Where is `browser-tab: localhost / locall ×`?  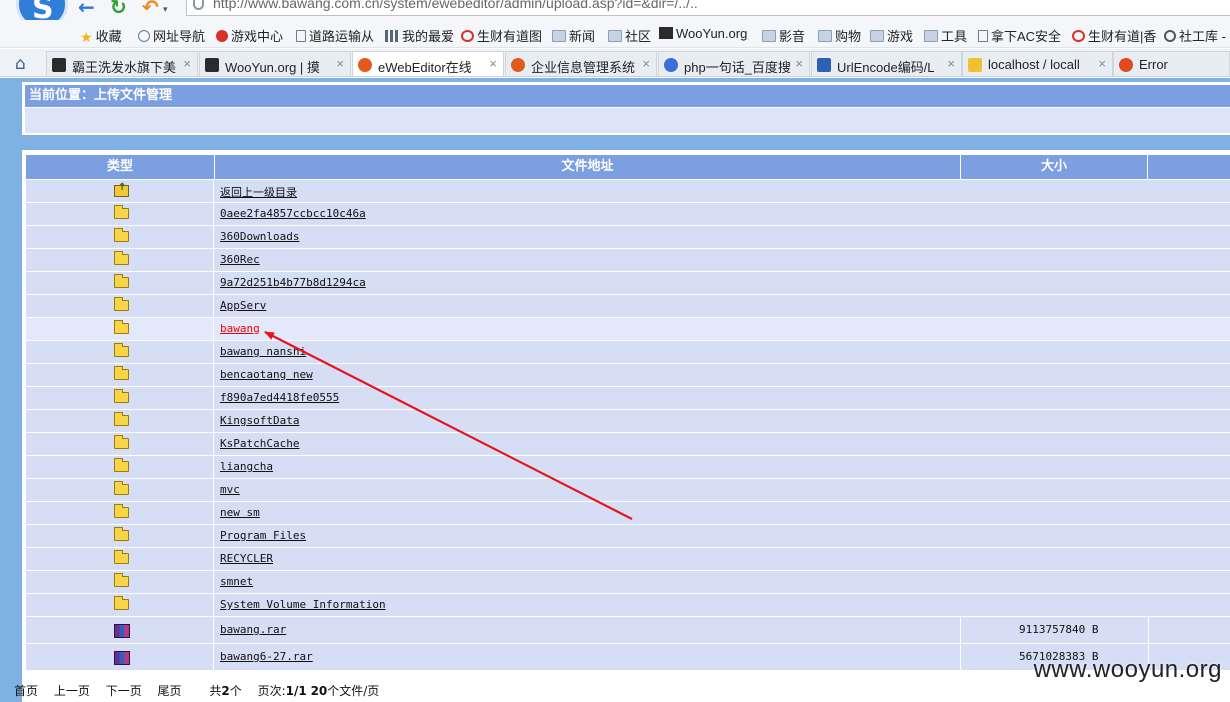 browser-tab: localhost / locall × is located at coordinates (1037, 63).